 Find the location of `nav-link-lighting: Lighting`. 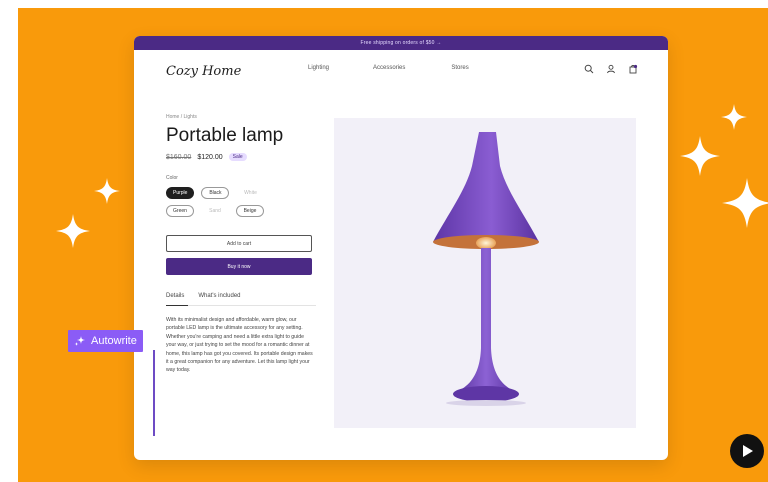

nav-link-lighting: Lighting is located at coordinates (318, 68).